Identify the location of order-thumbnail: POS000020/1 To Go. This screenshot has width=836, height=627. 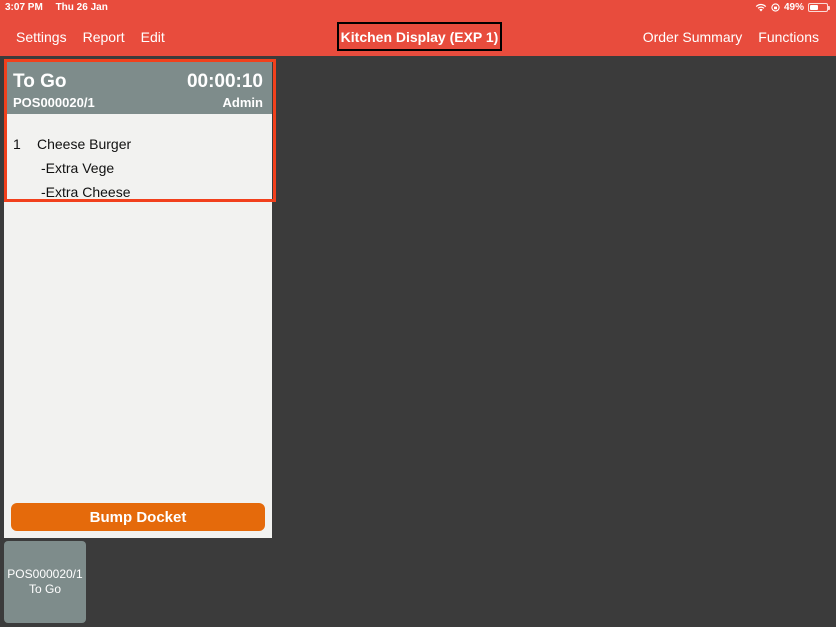
(45, 582).